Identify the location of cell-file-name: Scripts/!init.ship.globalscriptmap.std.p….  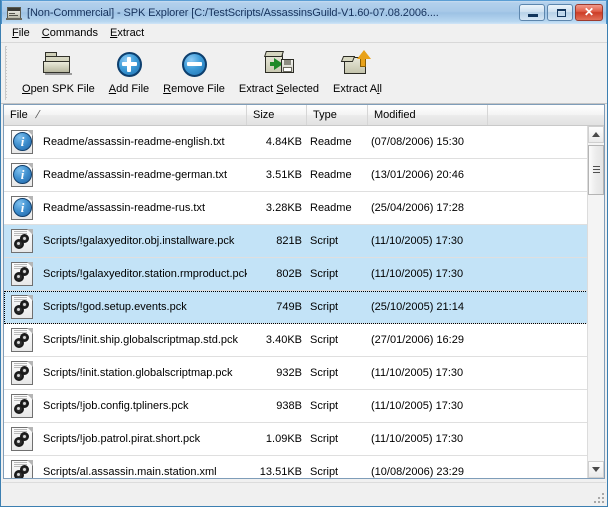
(141, 340).